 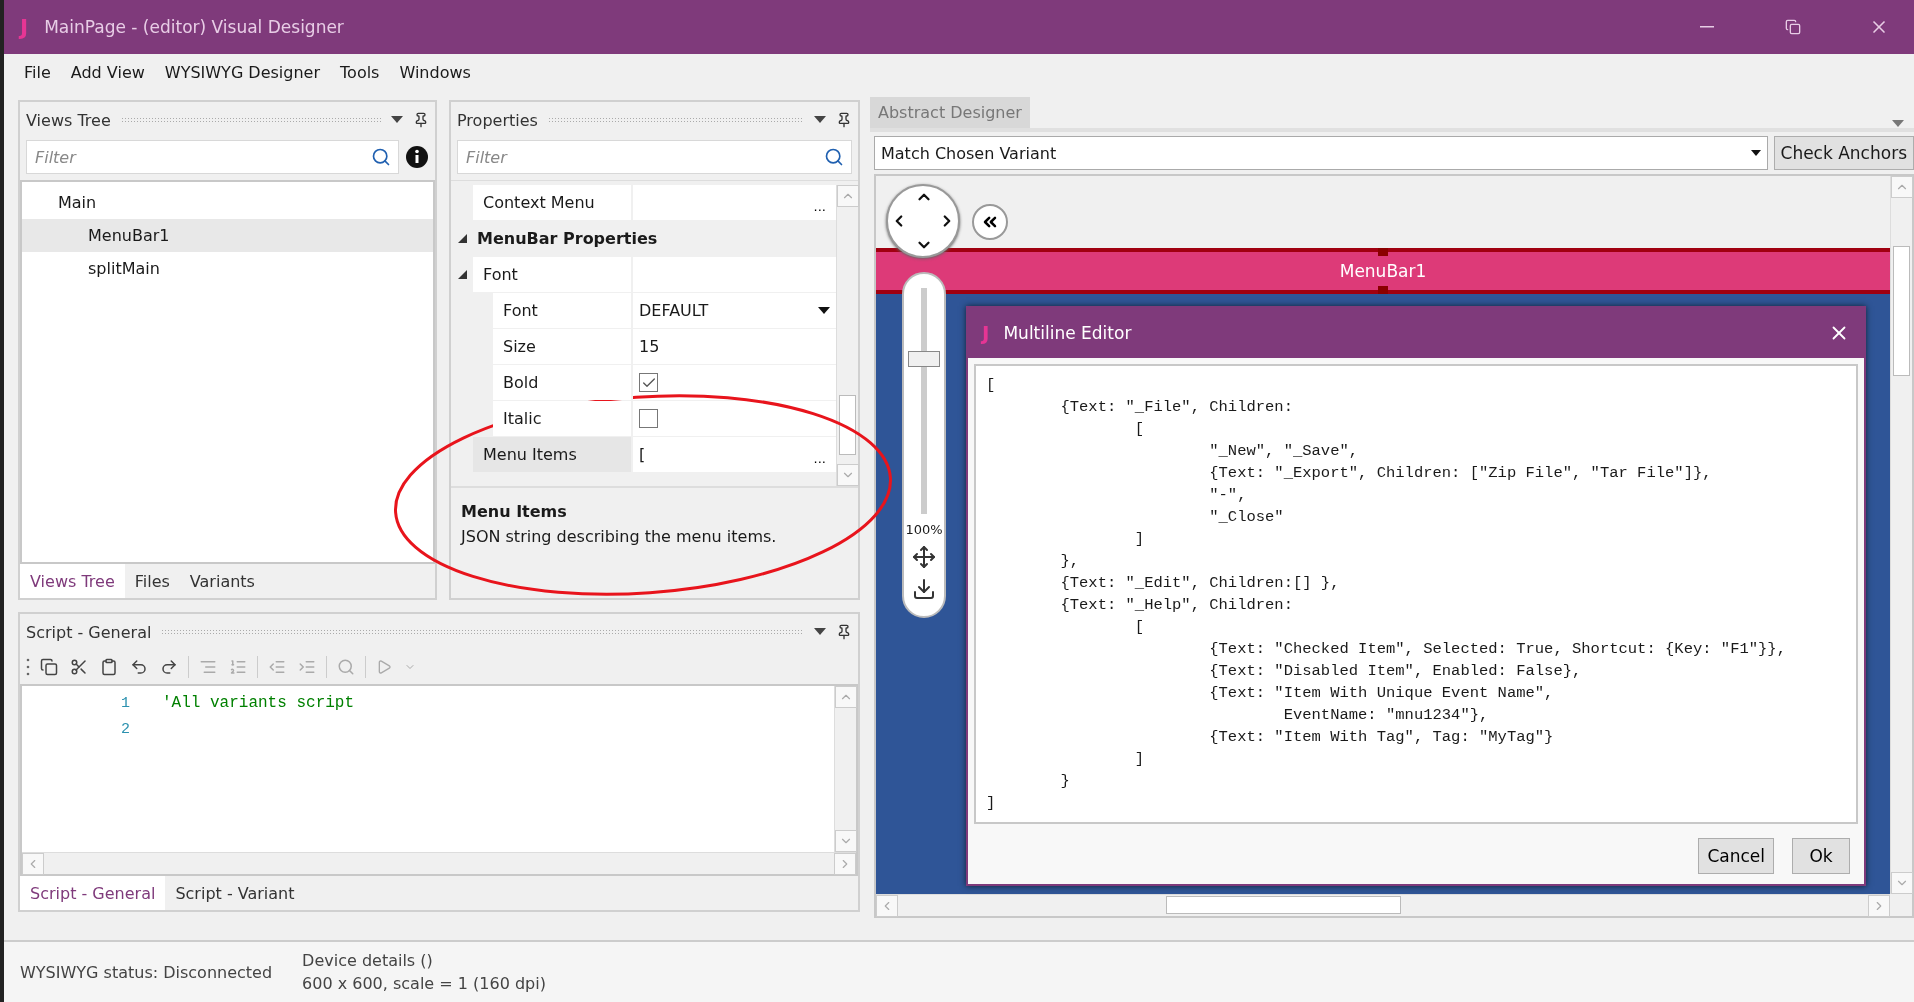 What do you see at coordinates (437, 72) in the screenshot?
I see `menu-item: Windows` at bounding box center [437, 72].